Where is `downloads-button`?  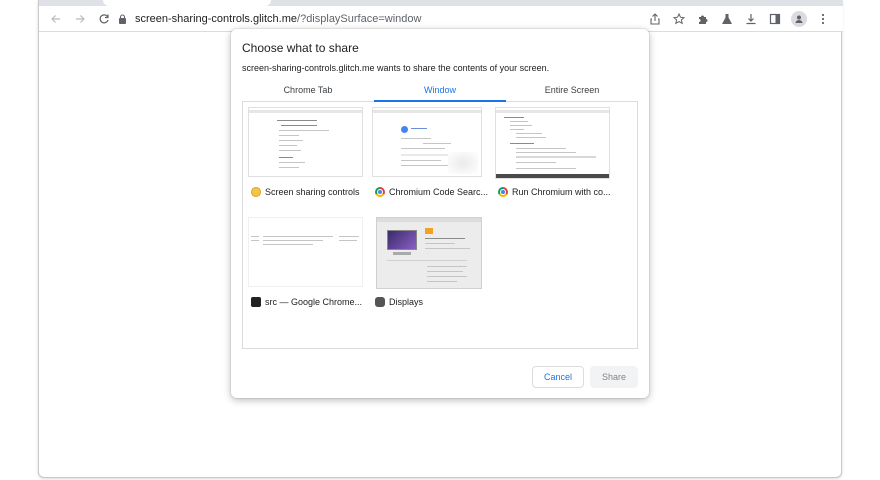 downloads-button is located at coordinates (751, 19).